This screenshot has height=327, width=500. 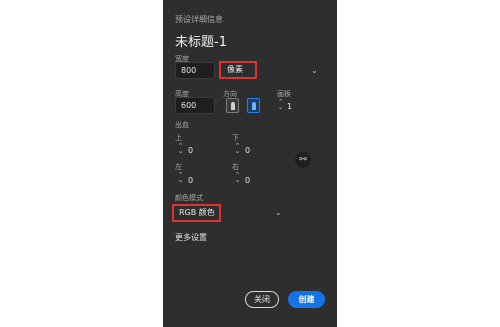 What do you see at coordinates (247, 150) in the screenshot?
I see `bleed-bottom-value: 0` at bounding box center [247, 150].